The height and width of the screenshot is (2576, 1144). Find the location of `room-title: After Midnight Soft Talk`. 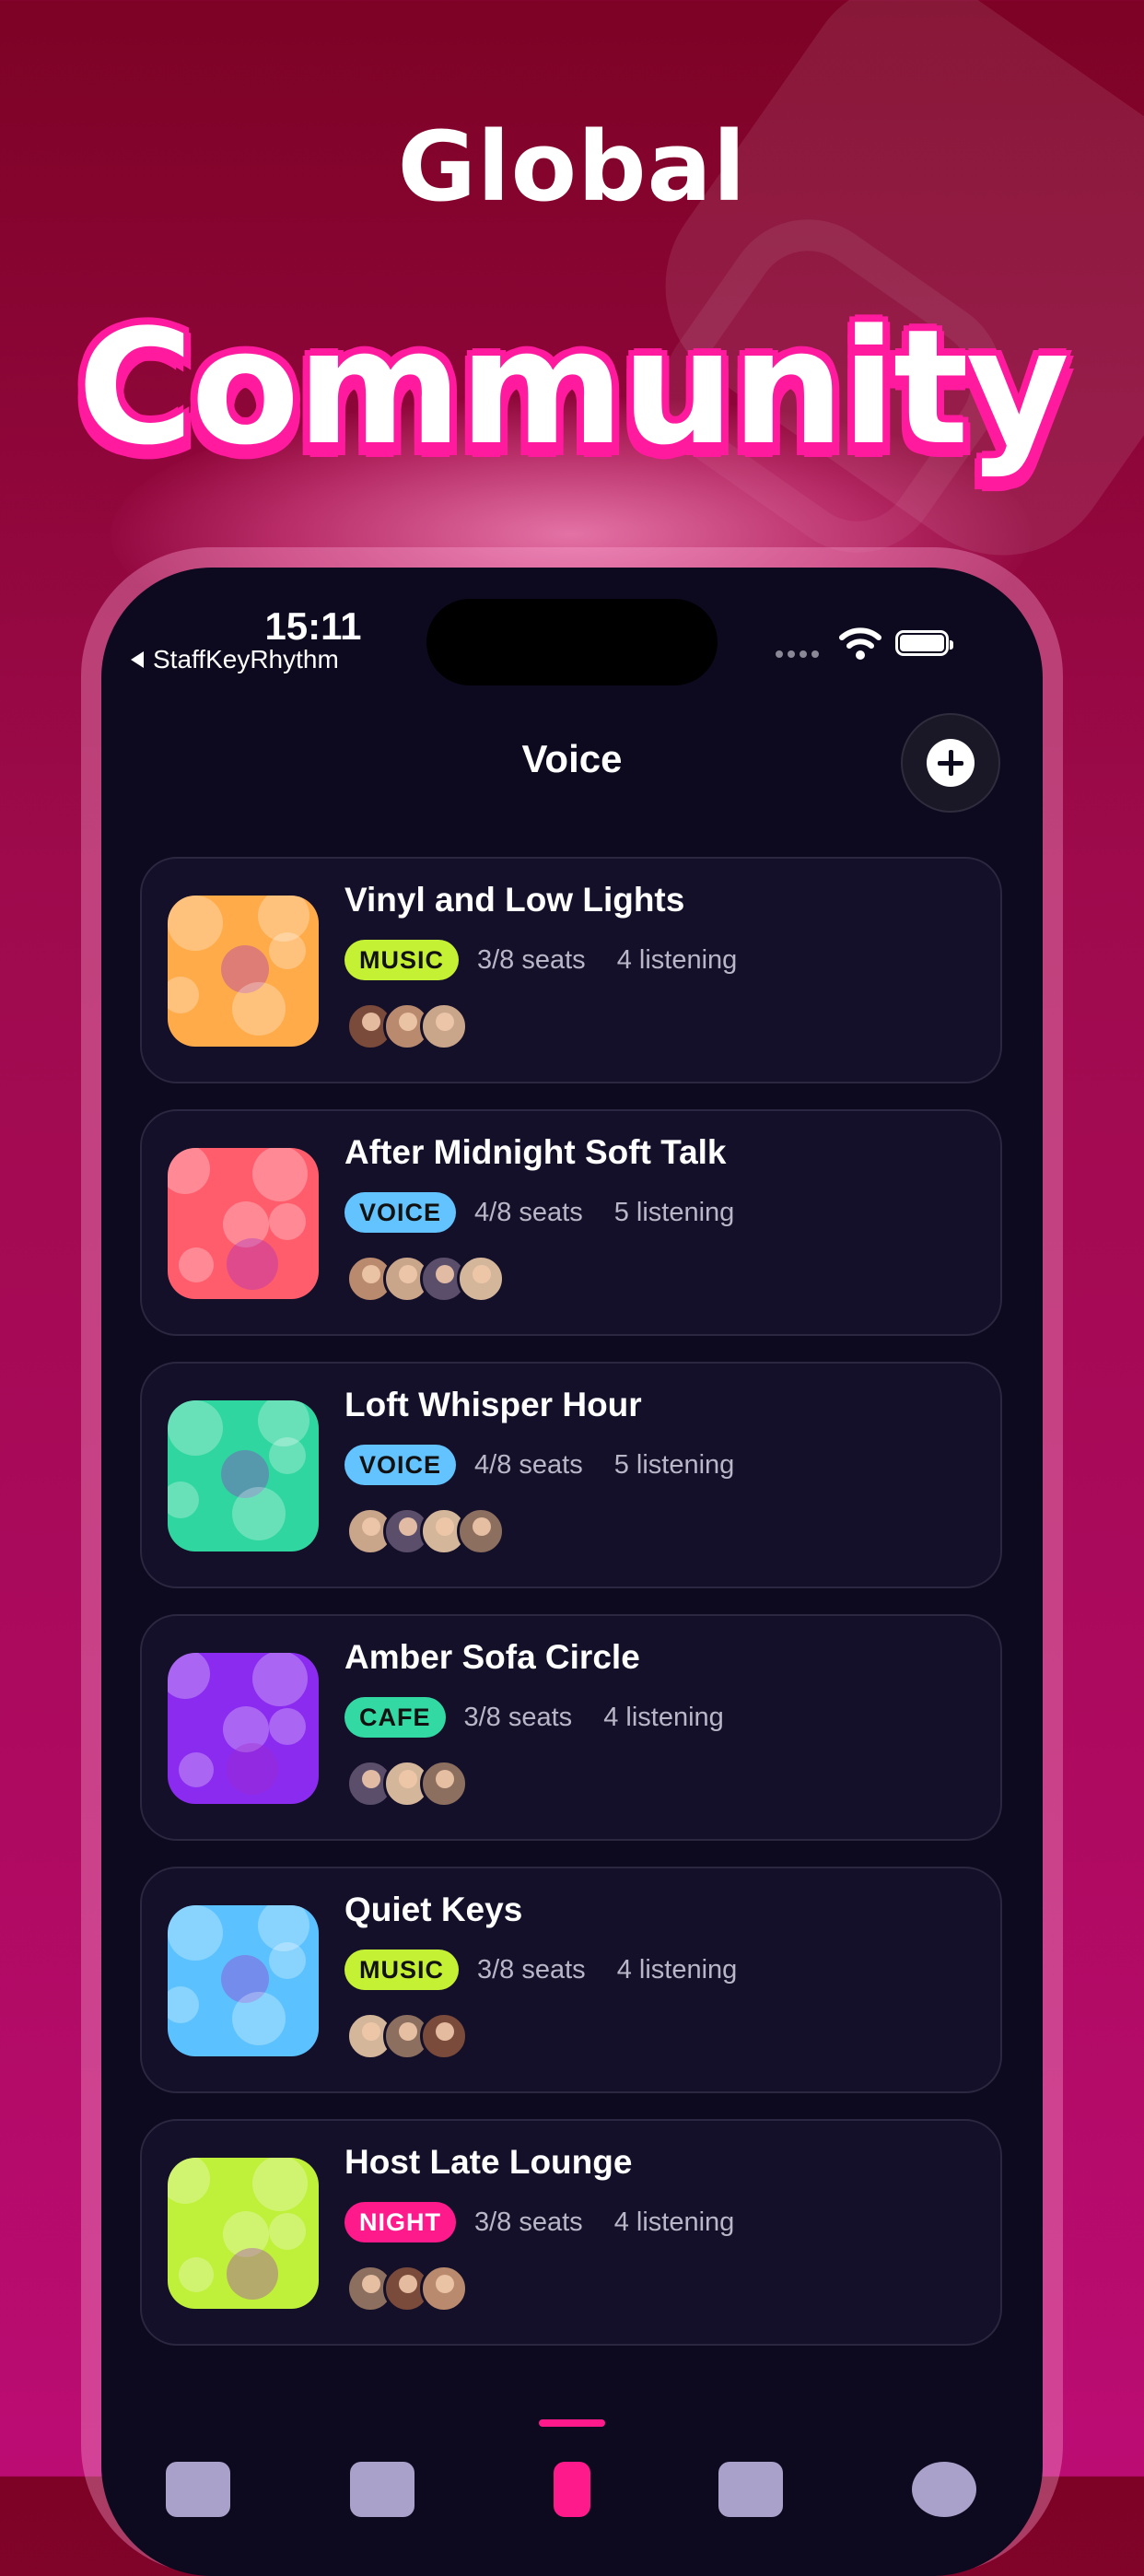

room-title: After Midnight Soft Talk is located at coordinates (535, 1152).